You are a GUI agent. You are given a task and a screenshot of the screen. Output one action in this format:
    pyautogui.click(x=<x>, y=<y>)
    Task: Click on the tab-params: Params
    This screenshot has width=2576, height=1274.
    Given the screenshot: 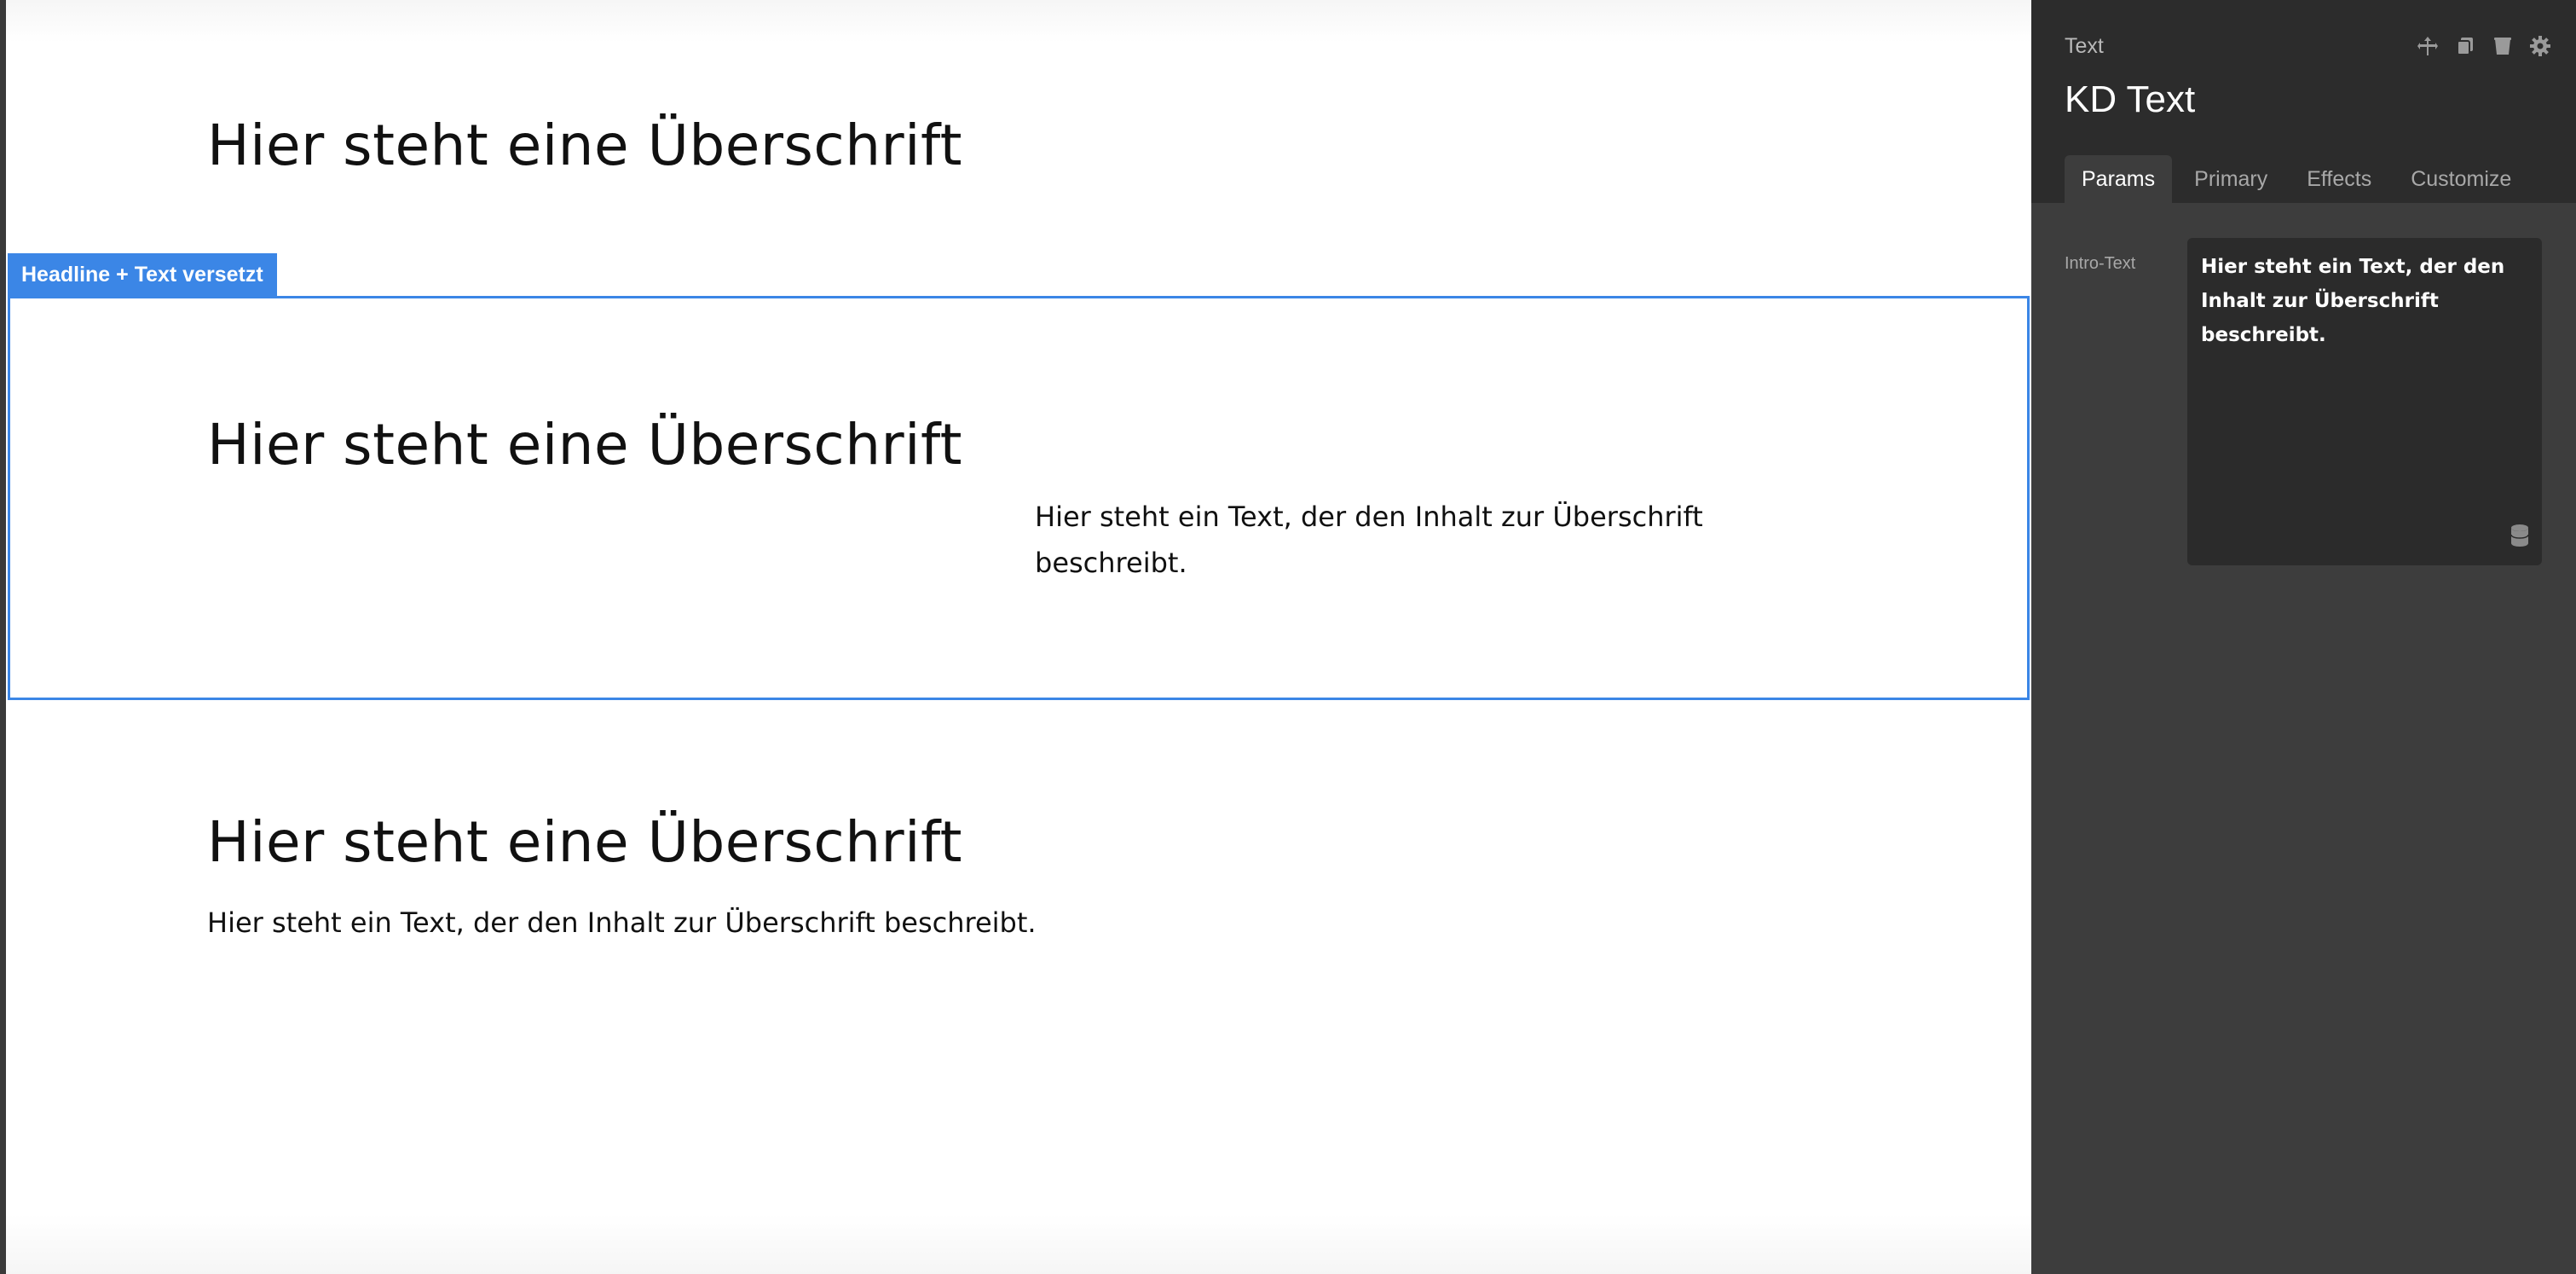 What is the action you would take?
    pyautogui.click(x=2119, y=179)
    